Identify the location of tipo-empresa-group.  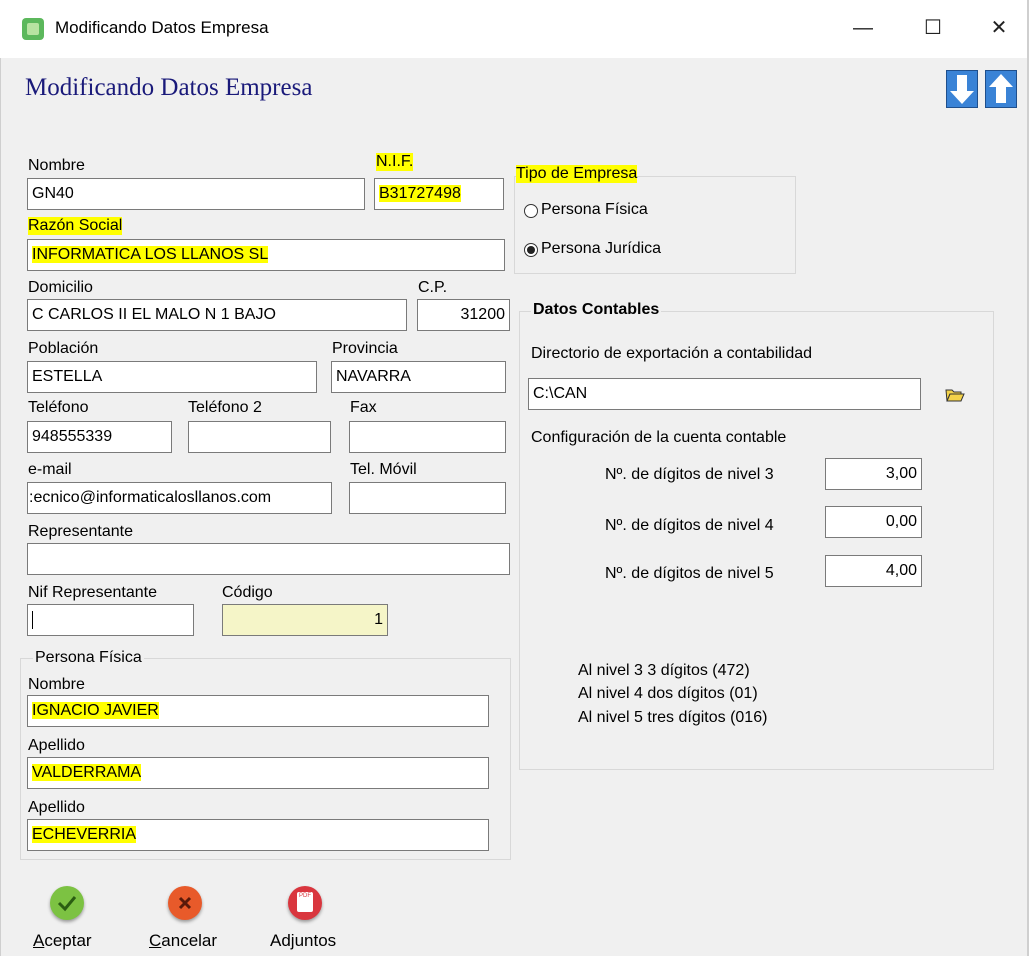
(655, 225).